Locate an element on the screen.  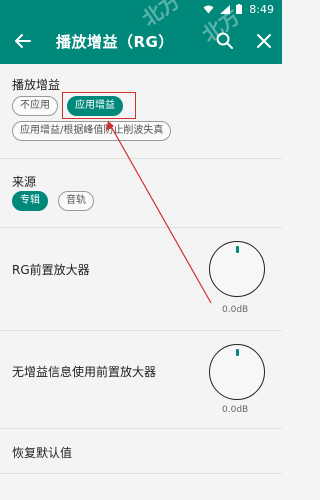
battery-icon is located at coordinates (239, 9).